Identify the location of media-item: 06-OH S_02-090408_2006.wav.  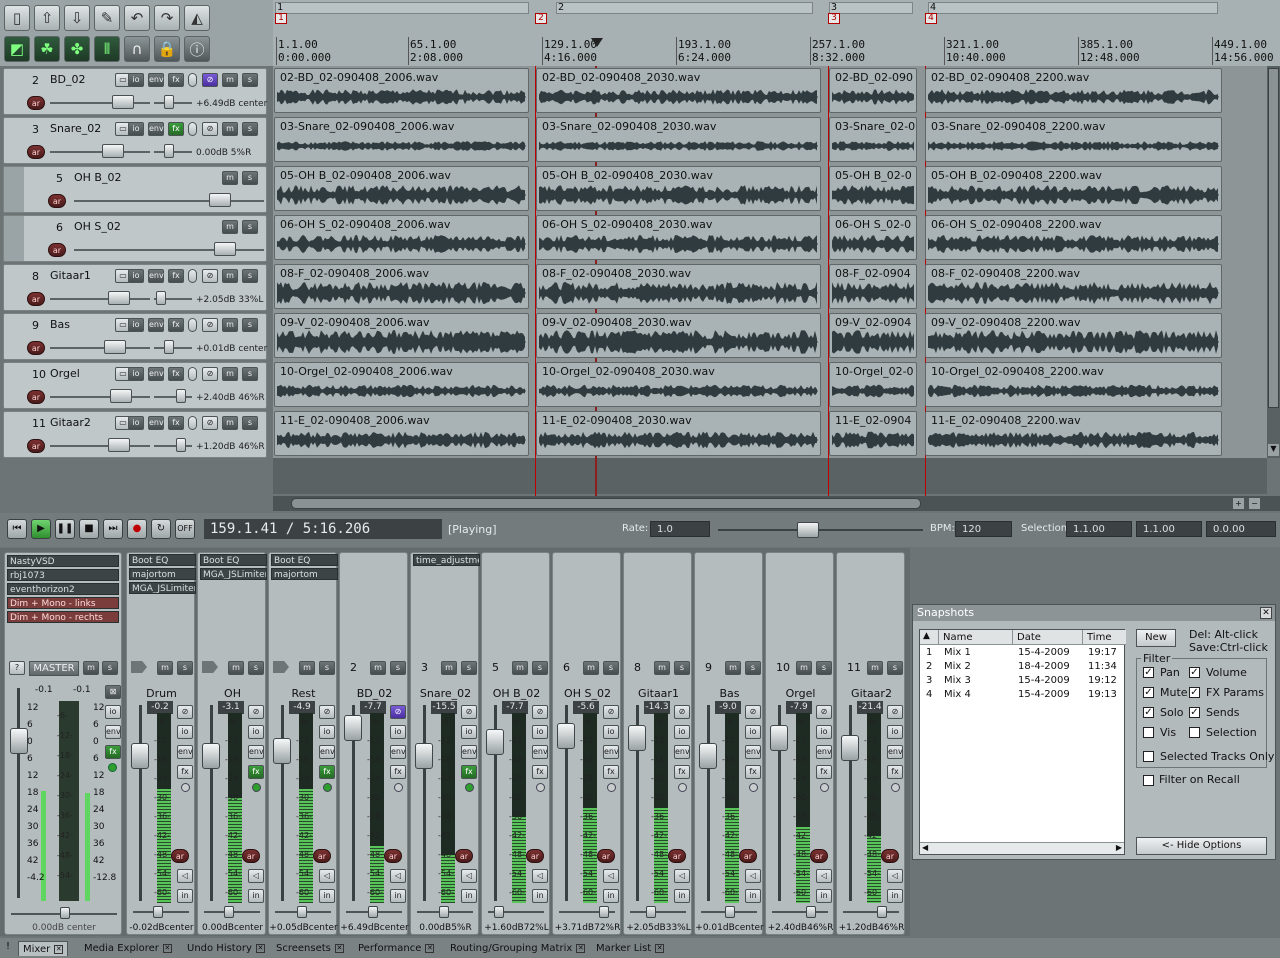
(401, 237).